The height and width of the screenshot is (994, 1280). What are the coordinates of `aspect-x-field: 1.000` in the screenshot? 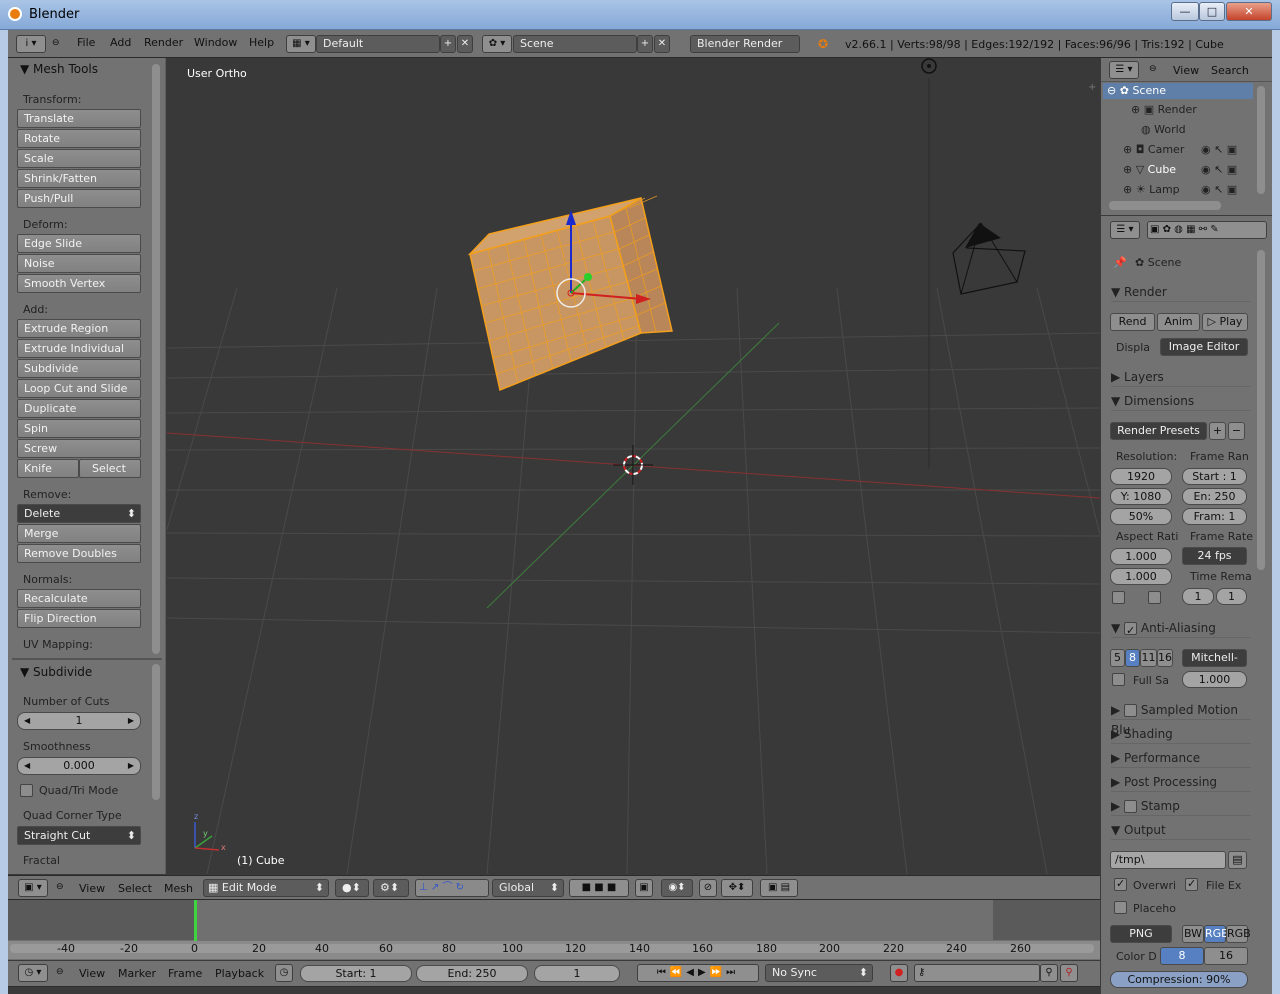 It's located at (1141, 556).